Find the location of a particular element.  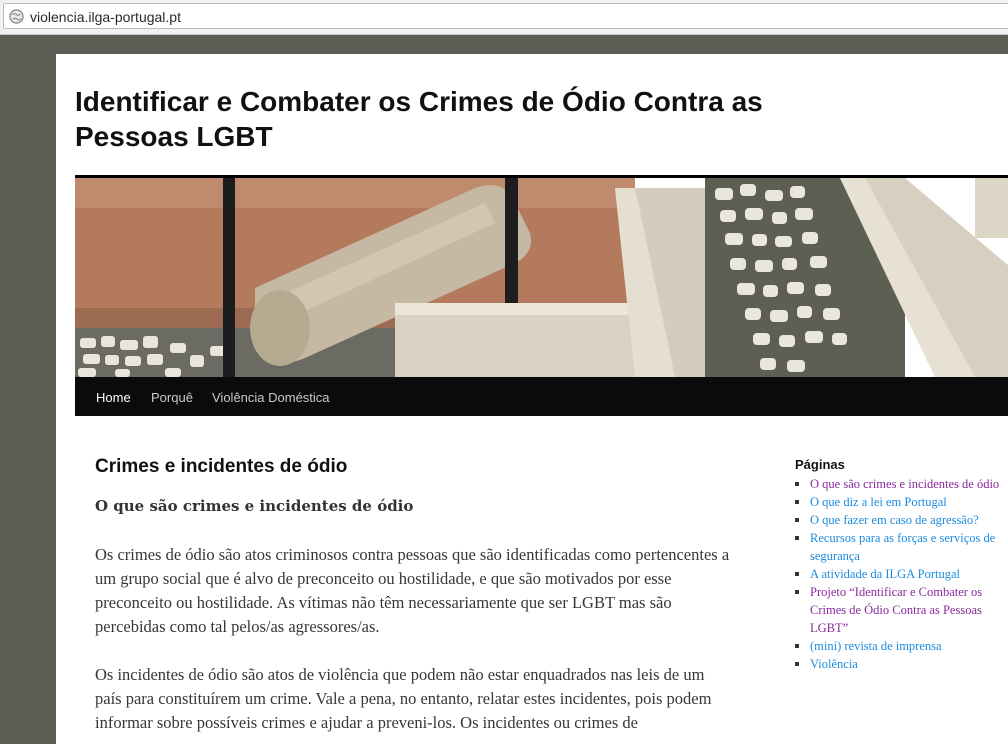

nav-porque: Porquê is located at coordinates (172, 397).